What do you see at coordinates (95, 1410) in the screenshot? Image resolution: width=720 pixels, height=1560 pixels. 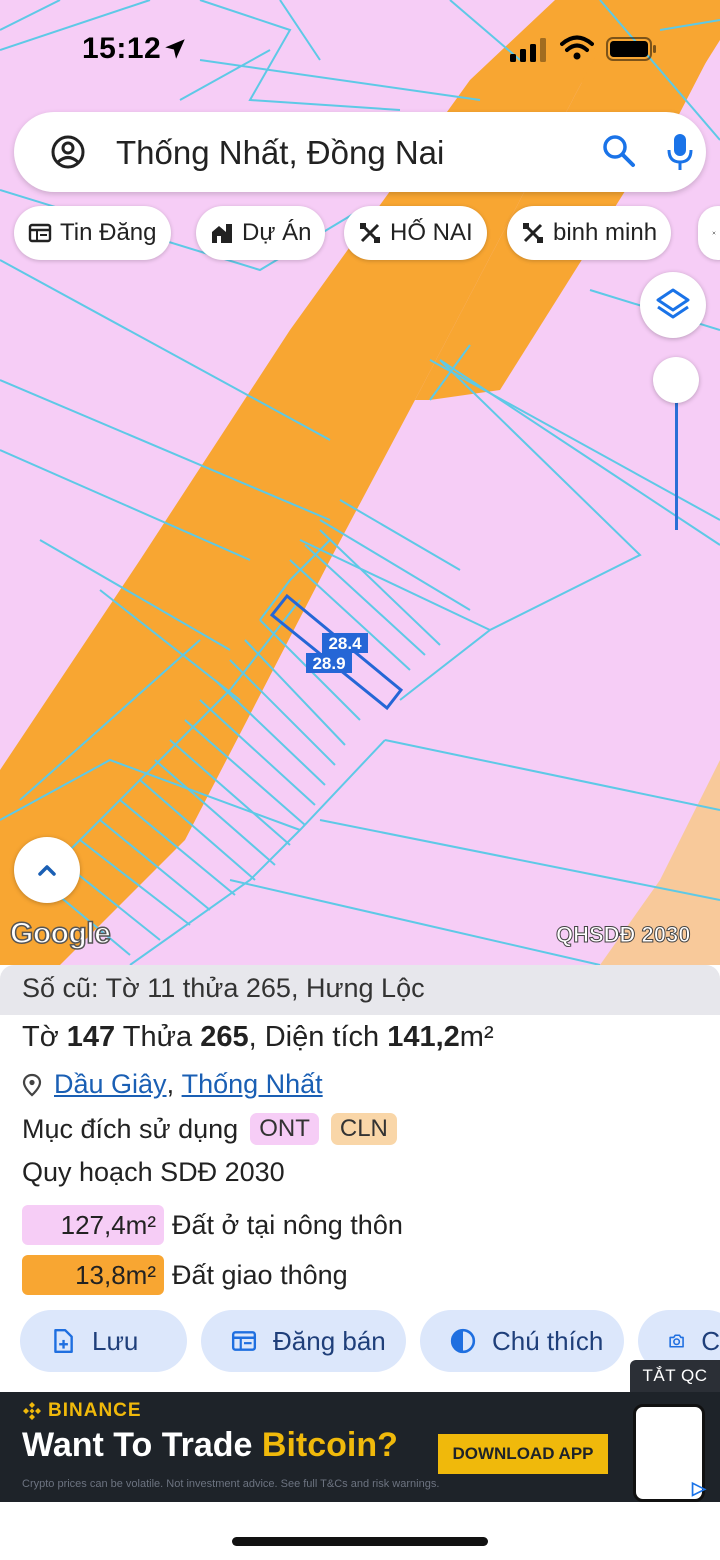 I see `ad-brand-text: BINANCE` at bounding box center [95, 1410].